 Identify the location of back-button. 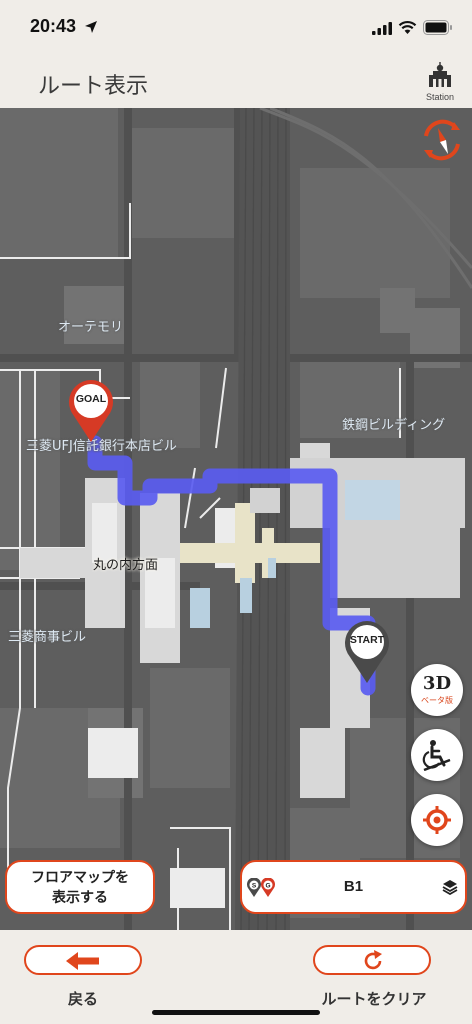
(83, 960).